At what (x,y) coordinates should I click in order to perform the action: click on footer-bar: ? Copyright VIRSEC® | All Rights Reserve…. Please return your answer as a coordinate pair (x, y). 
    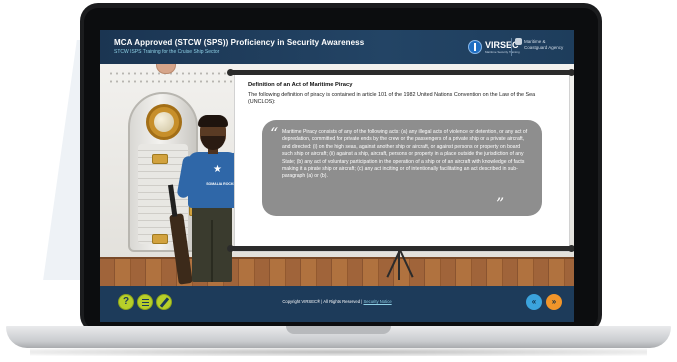
    Looking at the image, I should click on (337, 304).